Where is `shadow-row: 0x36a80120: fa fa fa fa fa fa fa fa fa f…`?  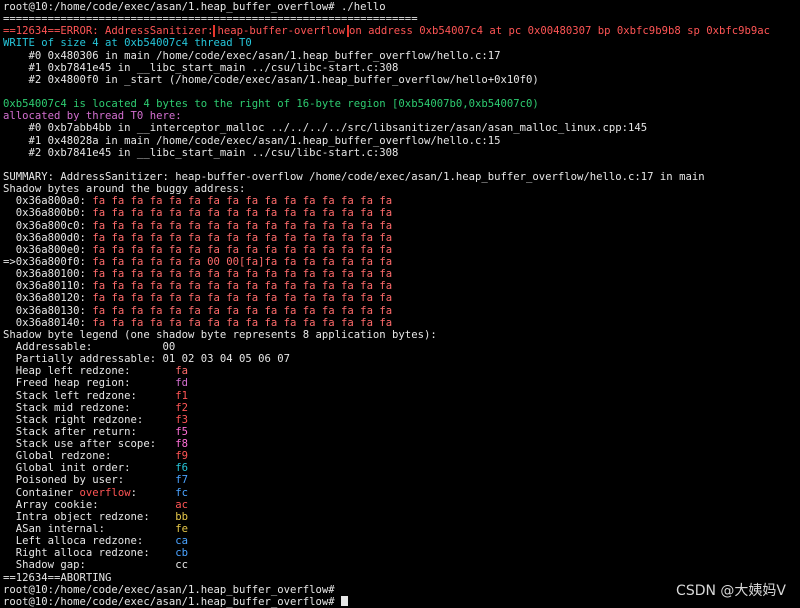 shadow-row: 0x36a80120: fa fa fa fa fa fa fa fa fa f… is located at coordinates (401, 298).